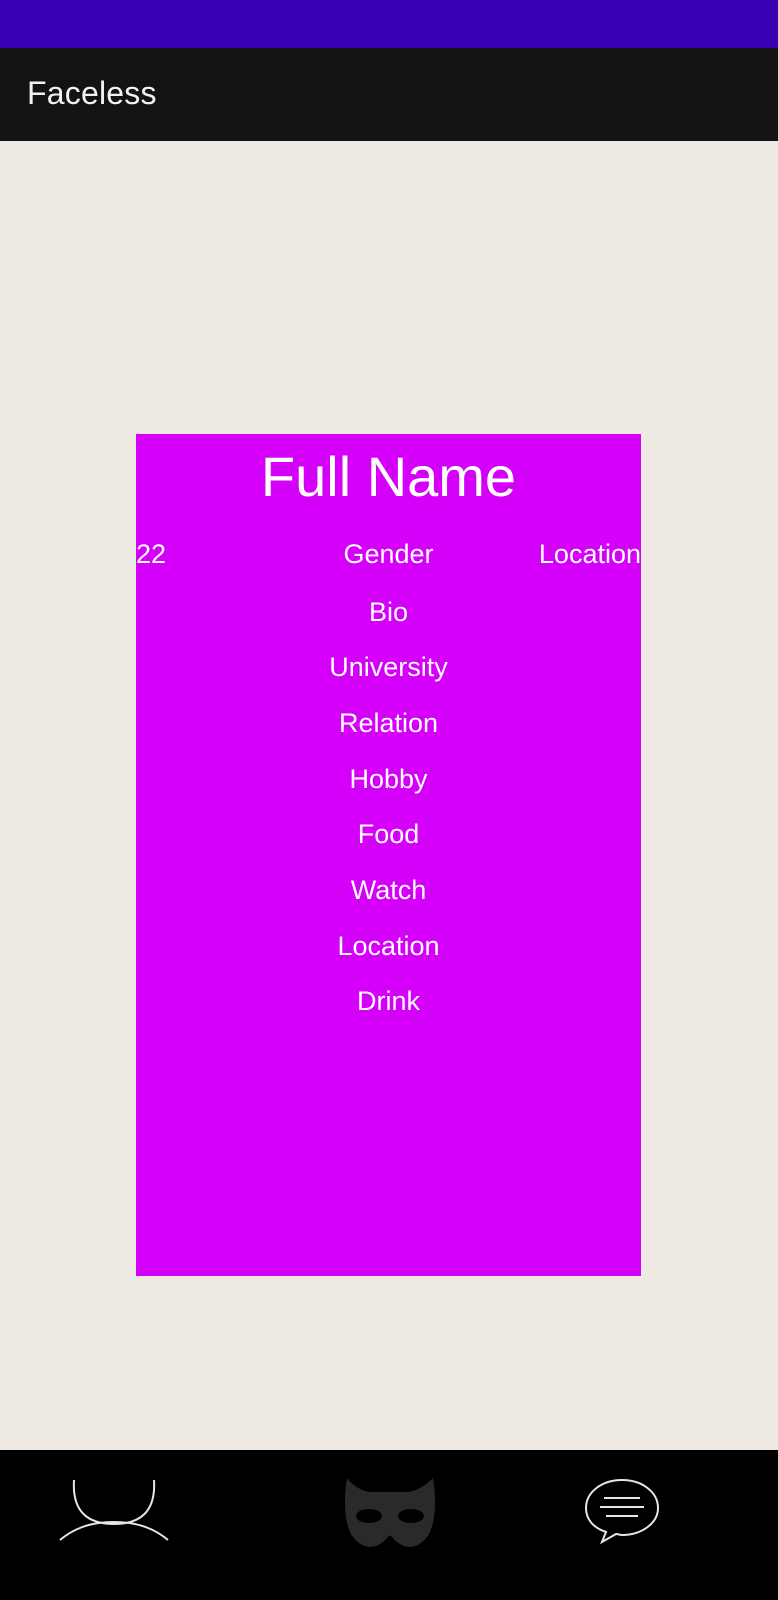  Describe the element at coordinates (388, 1001) in the screenshot. I see `profile-drink: Drink` at that location.